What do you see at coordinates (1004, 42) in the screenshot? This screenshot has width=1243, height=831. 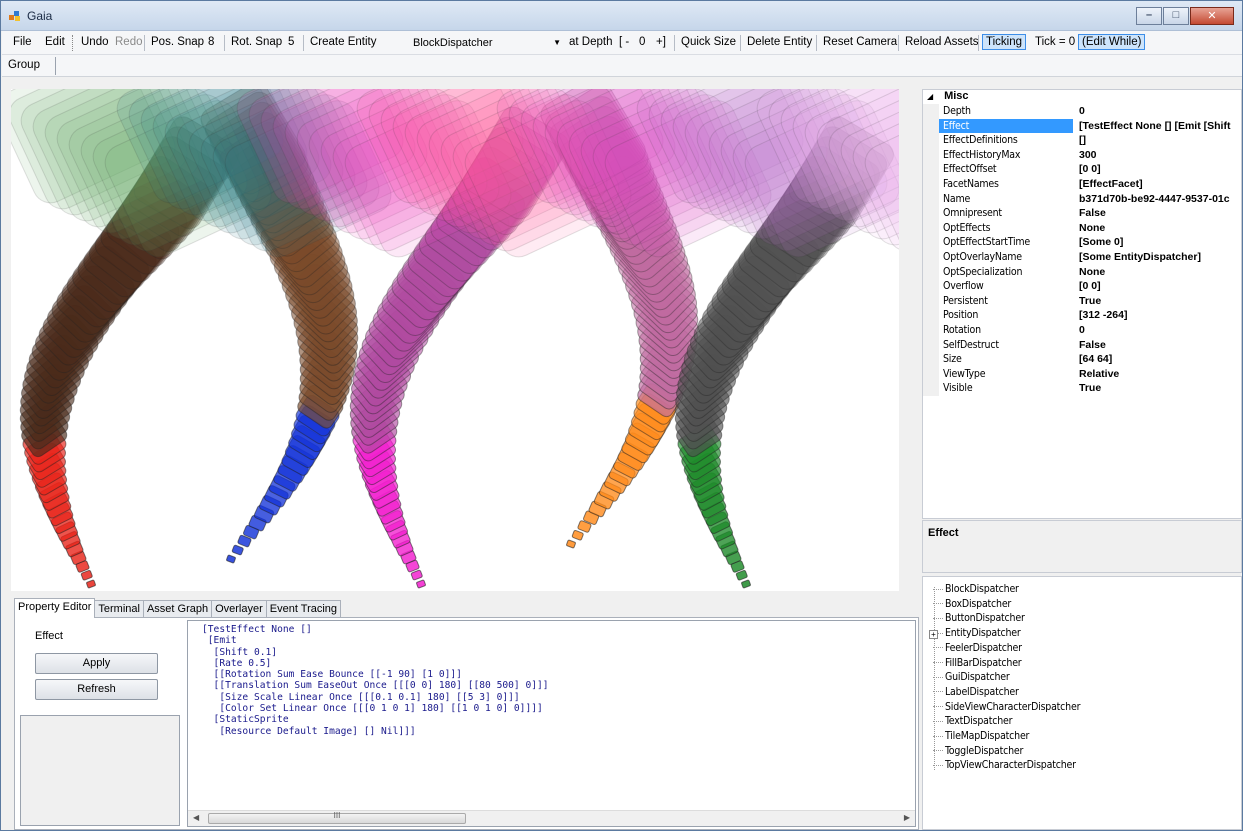 I see `ticking-toggle: Ticking` at bounding box center [1004, 42].